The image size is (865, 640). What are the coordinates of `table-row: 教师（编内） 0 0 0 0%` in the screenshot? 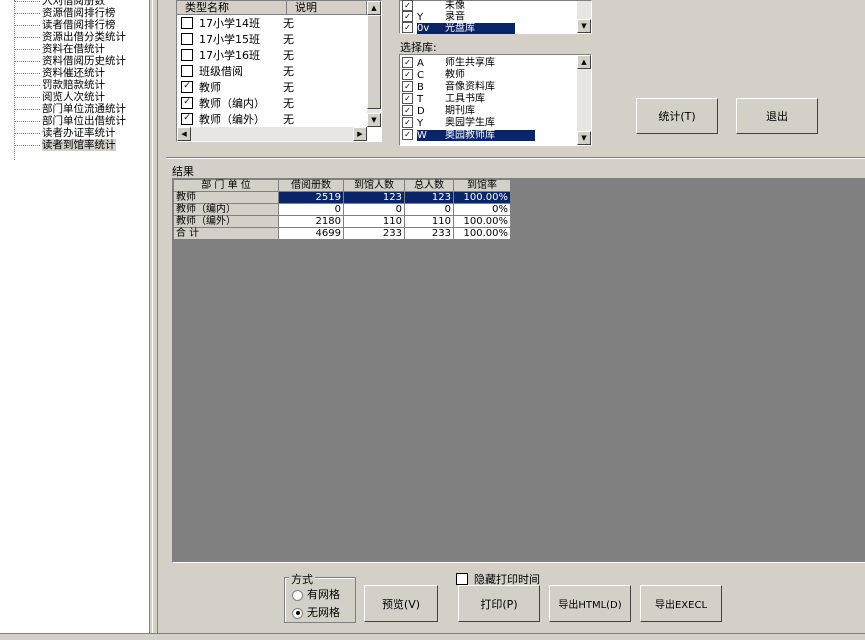 It's located at (342, 209).